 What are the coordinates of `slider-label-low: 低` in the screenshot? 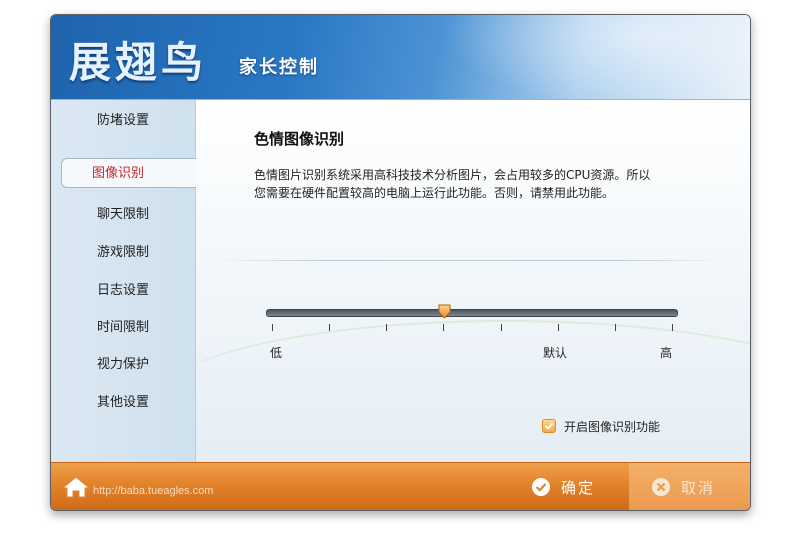 It's located at (276, 353).